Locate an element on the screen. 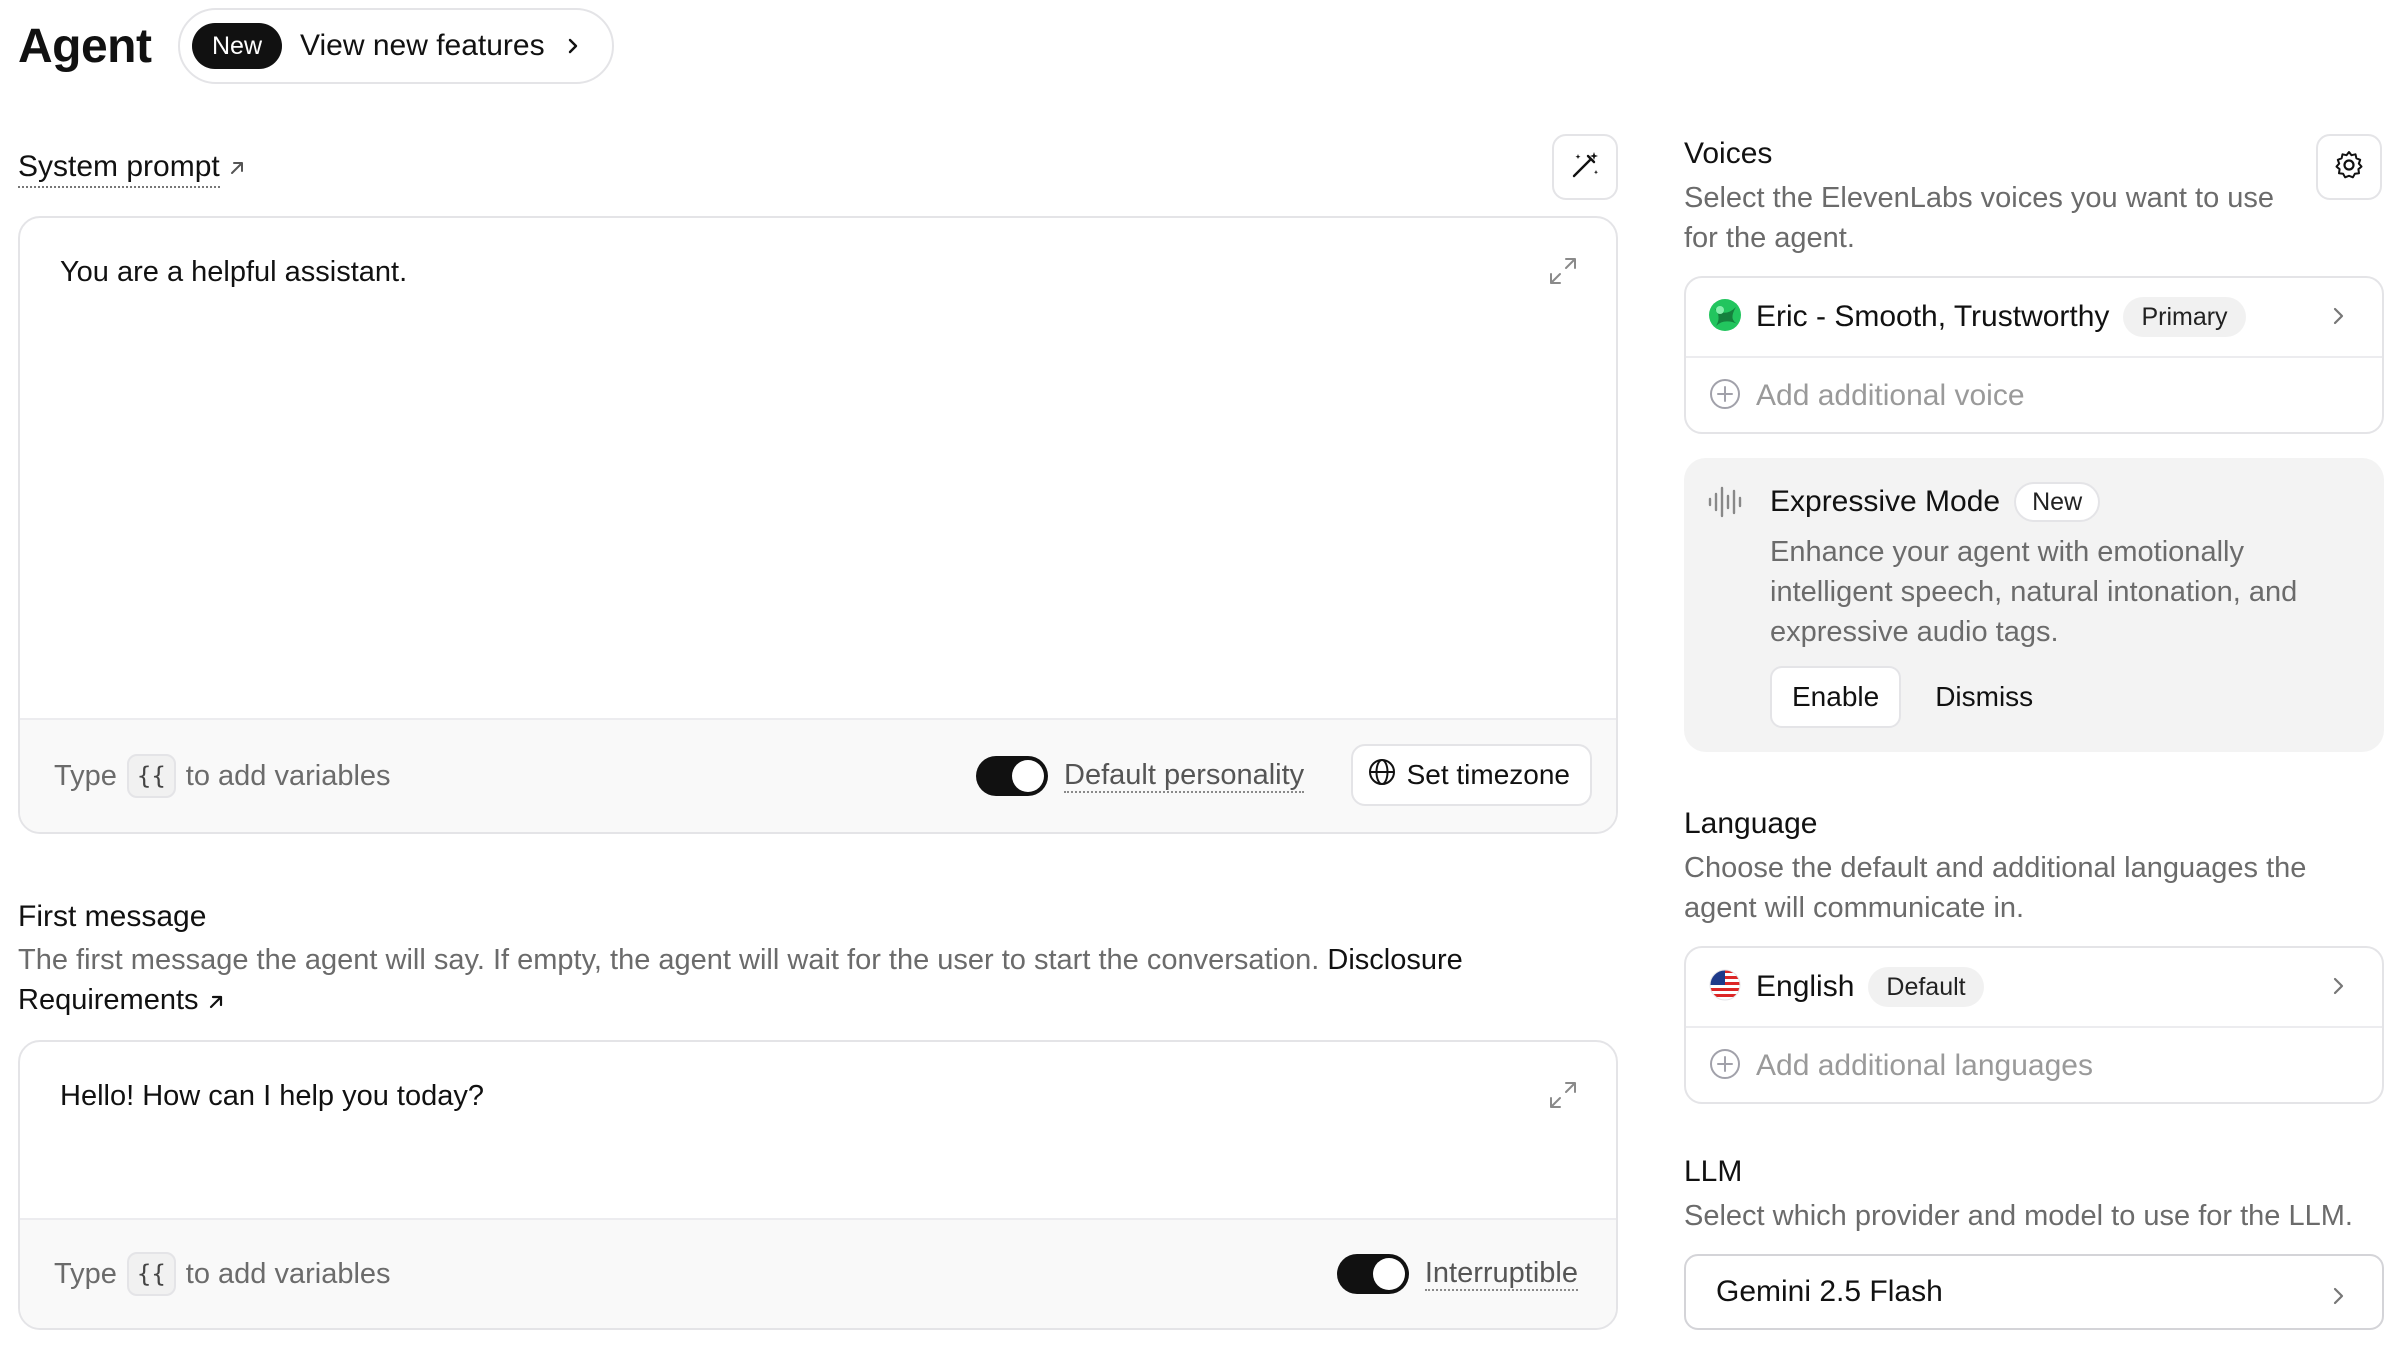 This screenshot has width=2400, height=1348. dismiss-button: Dismiss is located at coordinates (1984, 697).